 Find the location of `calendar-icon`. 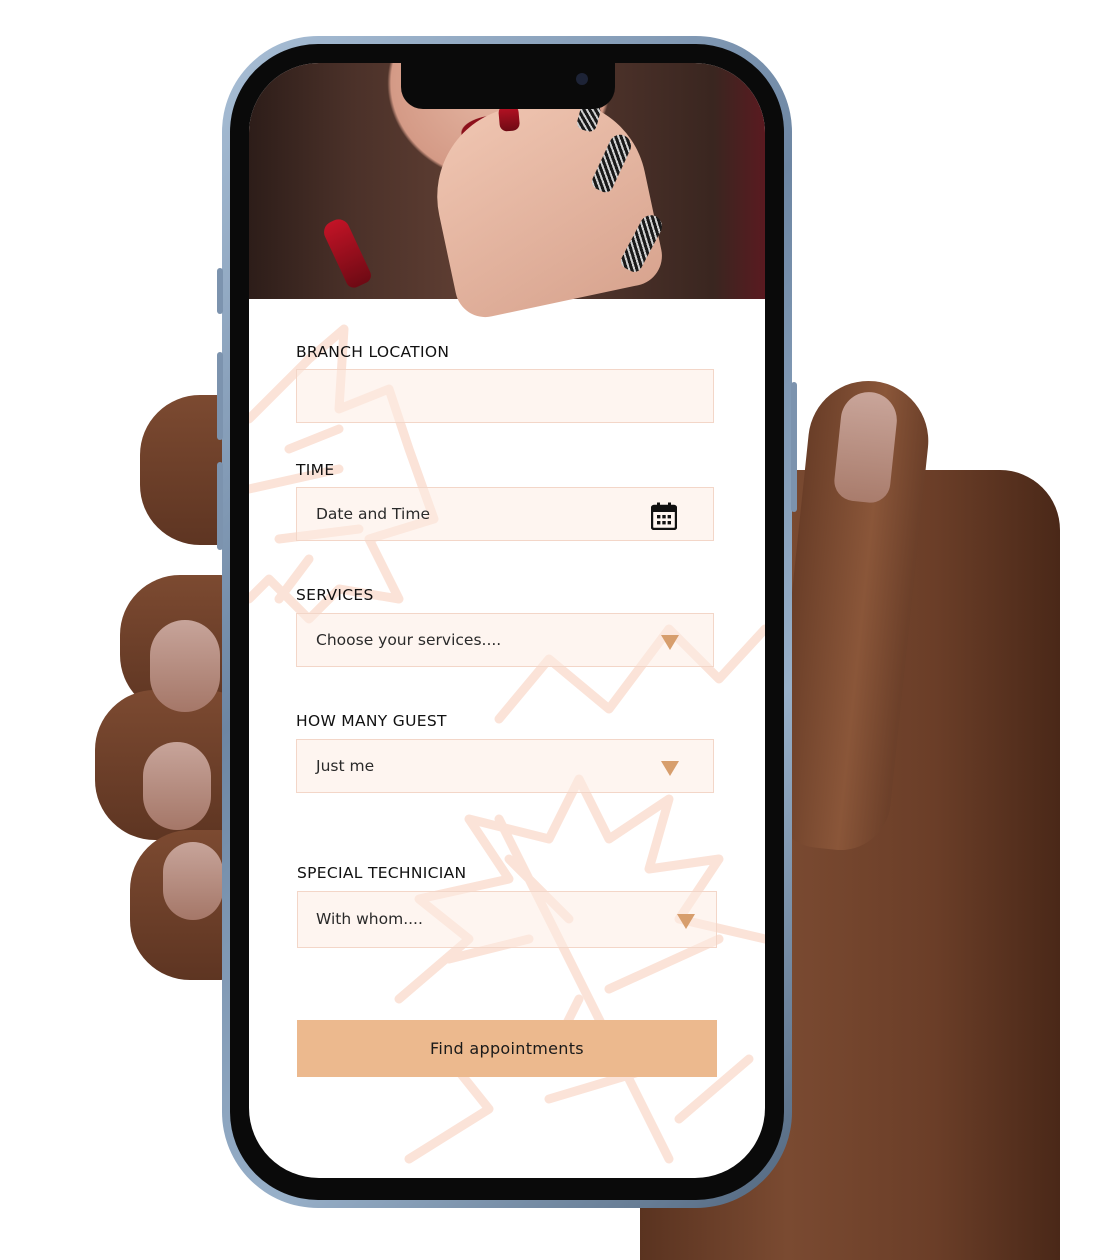

calendar-icon is located at coordinates (664, 516).